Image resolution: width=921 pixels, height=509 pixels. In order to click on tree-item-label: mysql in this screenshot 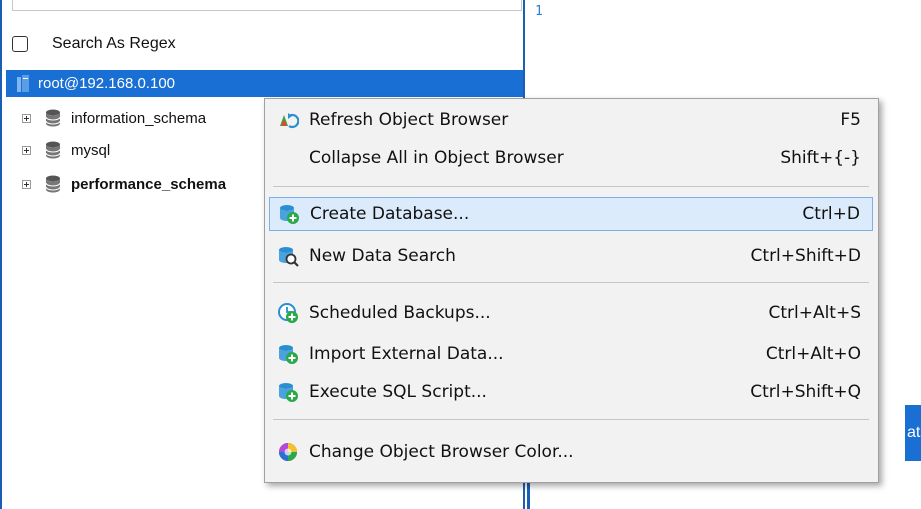, I will do `click(91, 150)`.